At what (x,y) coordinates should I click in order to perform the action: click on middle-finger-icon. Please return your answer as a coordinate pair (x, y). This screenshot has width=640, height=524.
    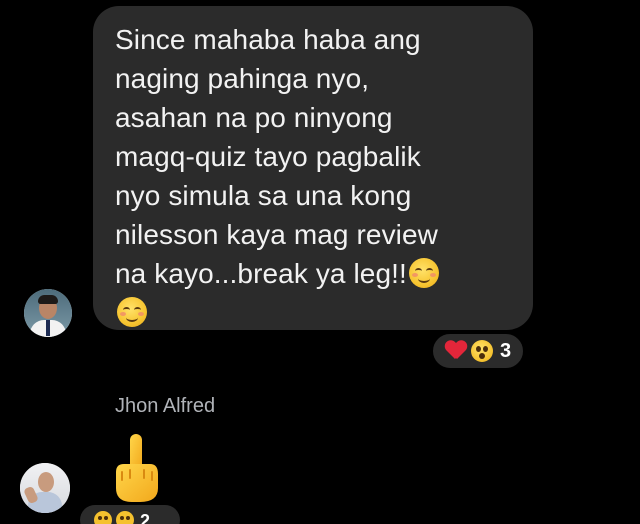
    Looking at the image, I should click on (136, 468).